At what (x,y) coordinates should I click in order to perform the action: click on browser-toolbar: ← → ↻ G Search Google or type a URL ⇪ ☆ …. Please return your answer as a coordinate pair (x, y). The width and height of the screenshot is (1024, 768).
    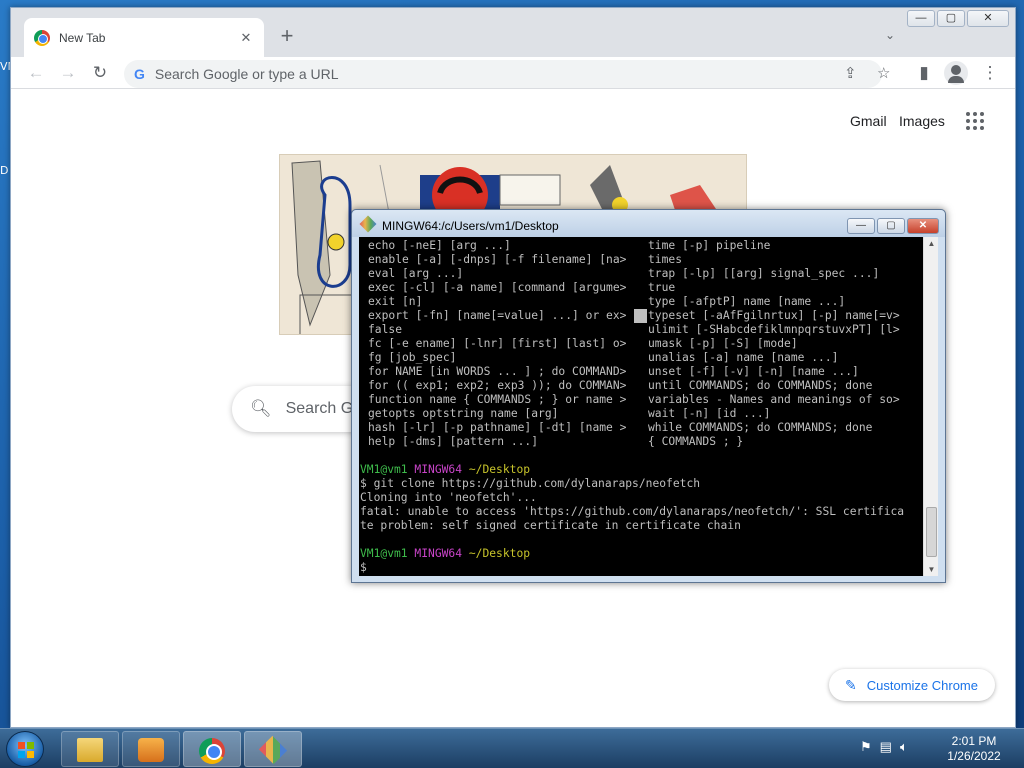
    Looking at the image, I should click on (513, 73).